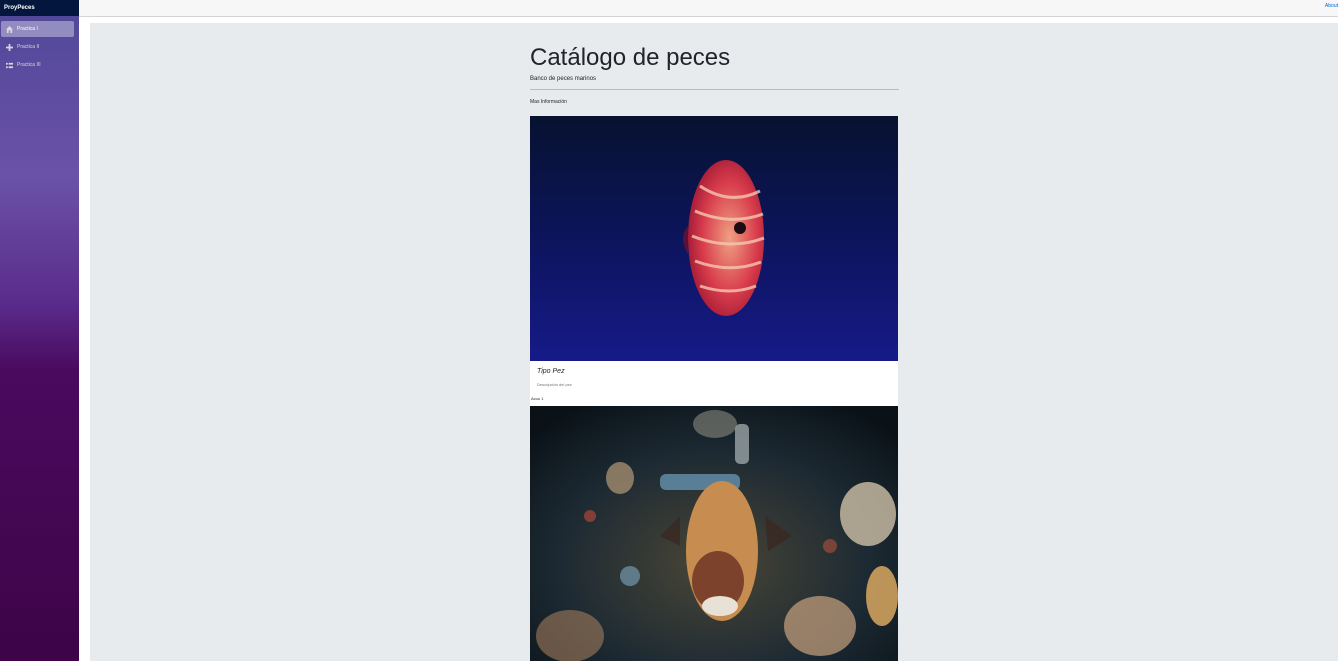 The image size is (1338, 661). Describe the element at coordinates (9, 47) in the screenshot. I see `plus-icon` at that location.